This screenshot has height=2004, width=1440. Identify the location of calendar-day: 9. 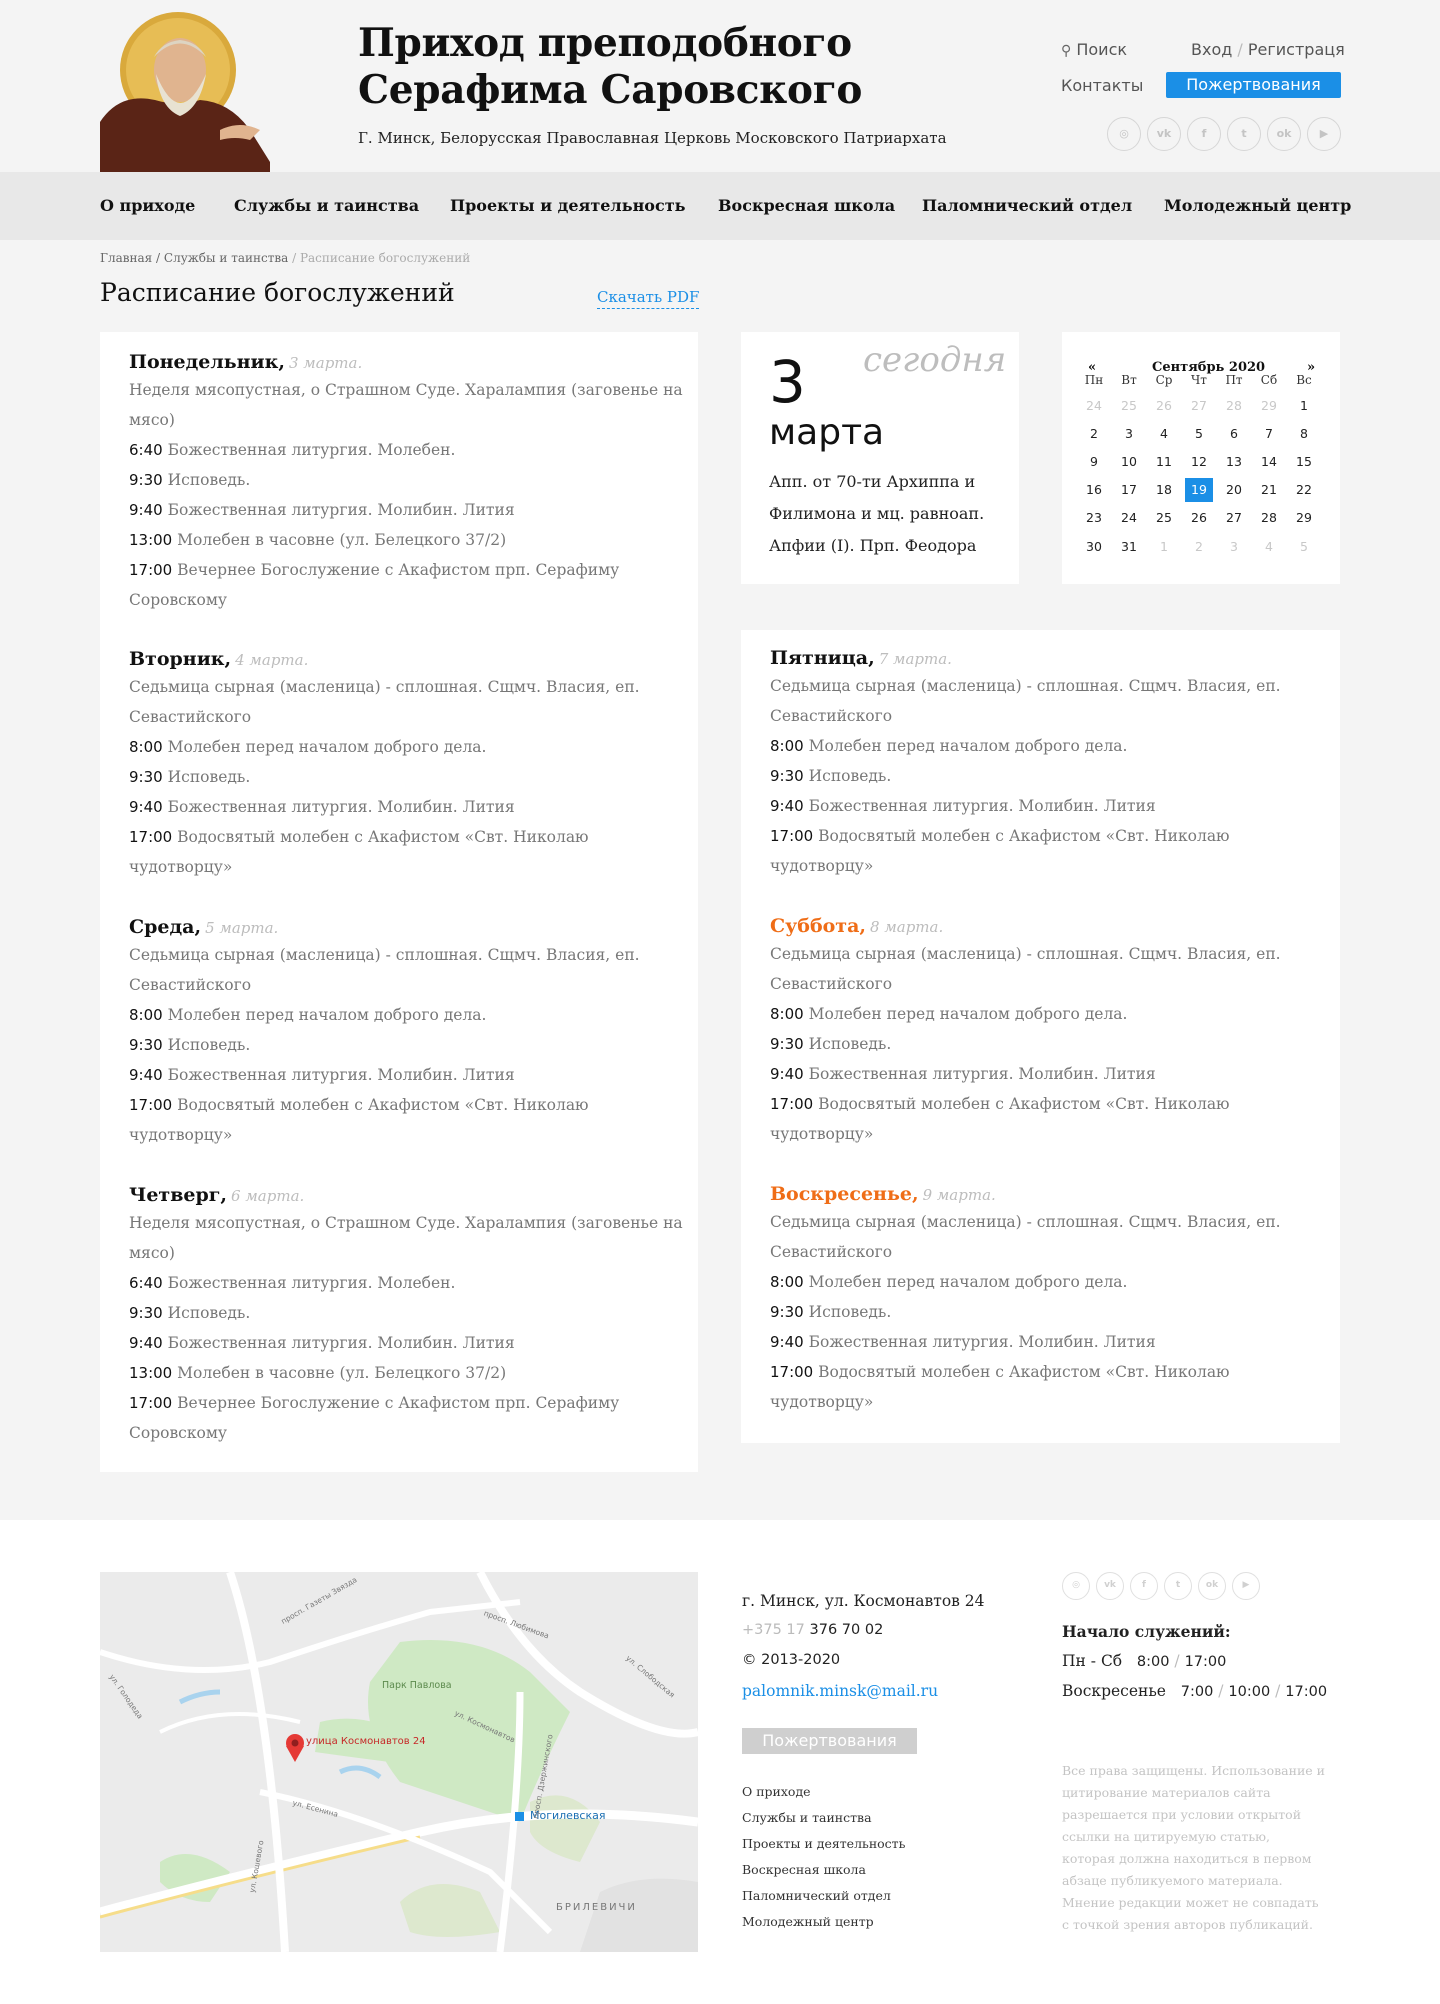
(1094, 462).